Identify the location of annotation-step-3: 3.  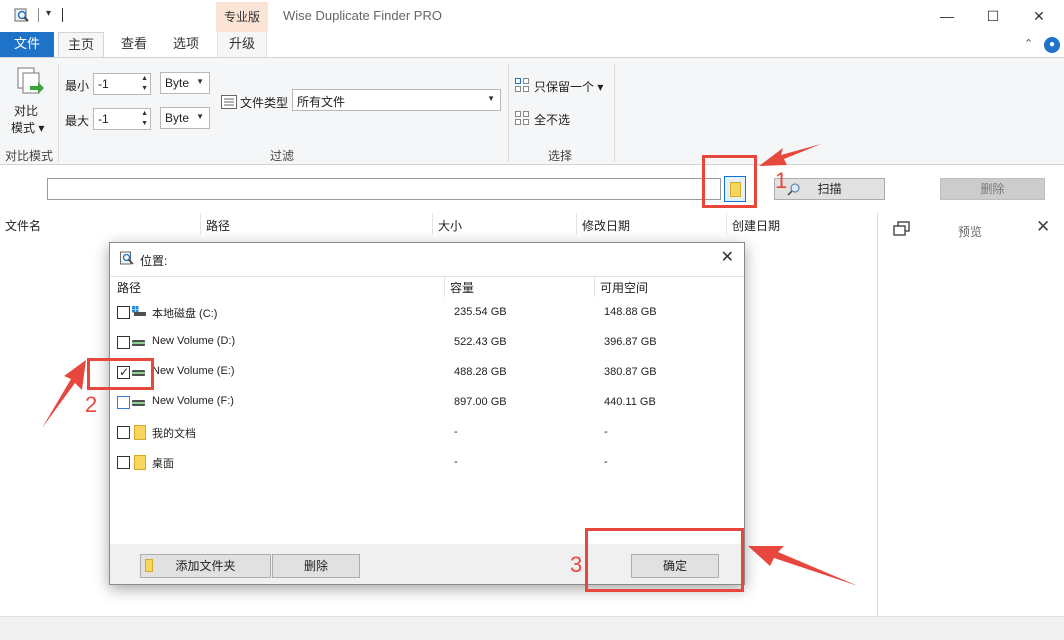
(576, 564).